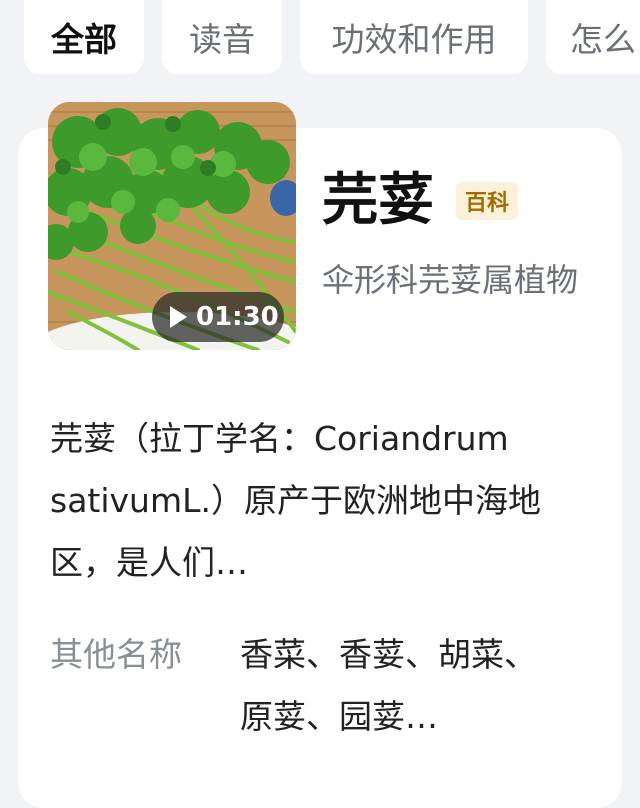 The width and height of the screenshot is (640, 808). What do you see at coordinates (414, 37) in the screenshot?
I see `tab-effects: 功效和作用` at bounding box center [414, 37].